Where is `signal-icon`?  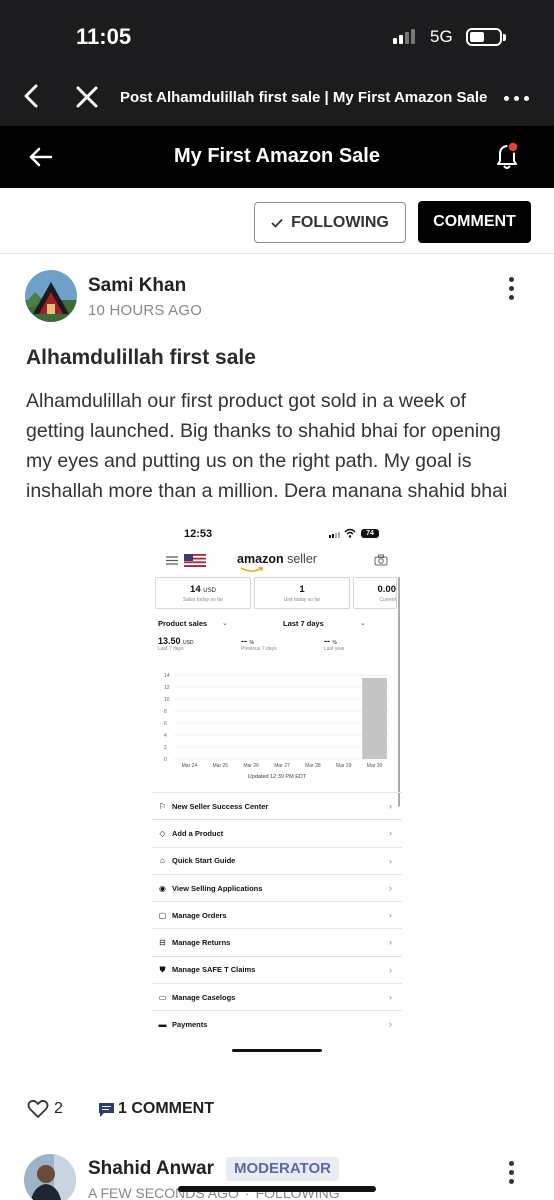 signal-icon is located at coordinates (404, 36).